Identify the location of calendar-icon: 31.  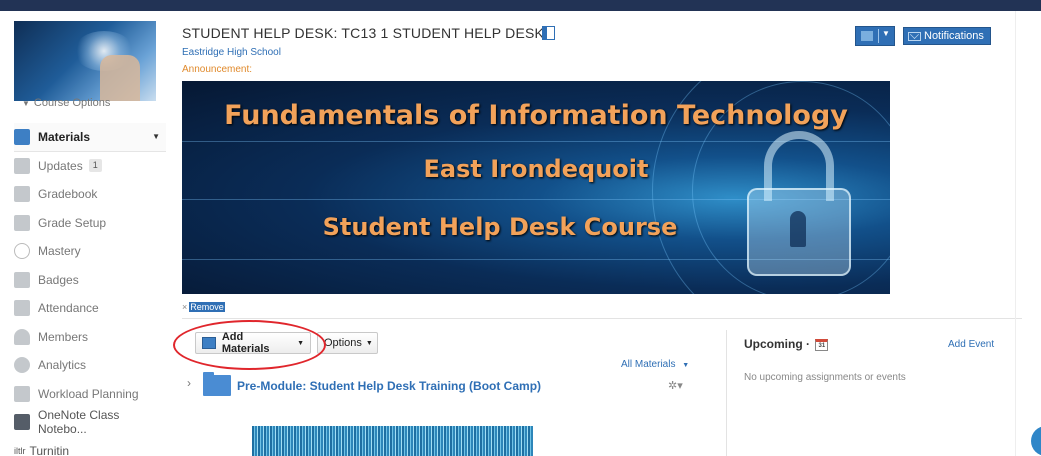
(822, 344).